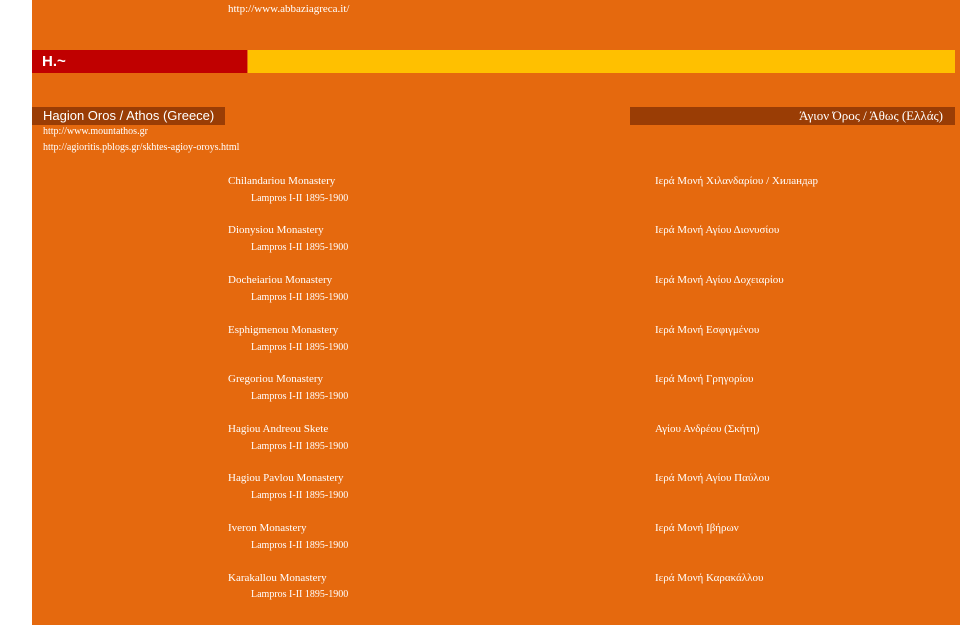 The height and width of the screenshot is (625, 960). I want to click on monastery-name: Hagiou Andreou Skete, so click(278, 429).